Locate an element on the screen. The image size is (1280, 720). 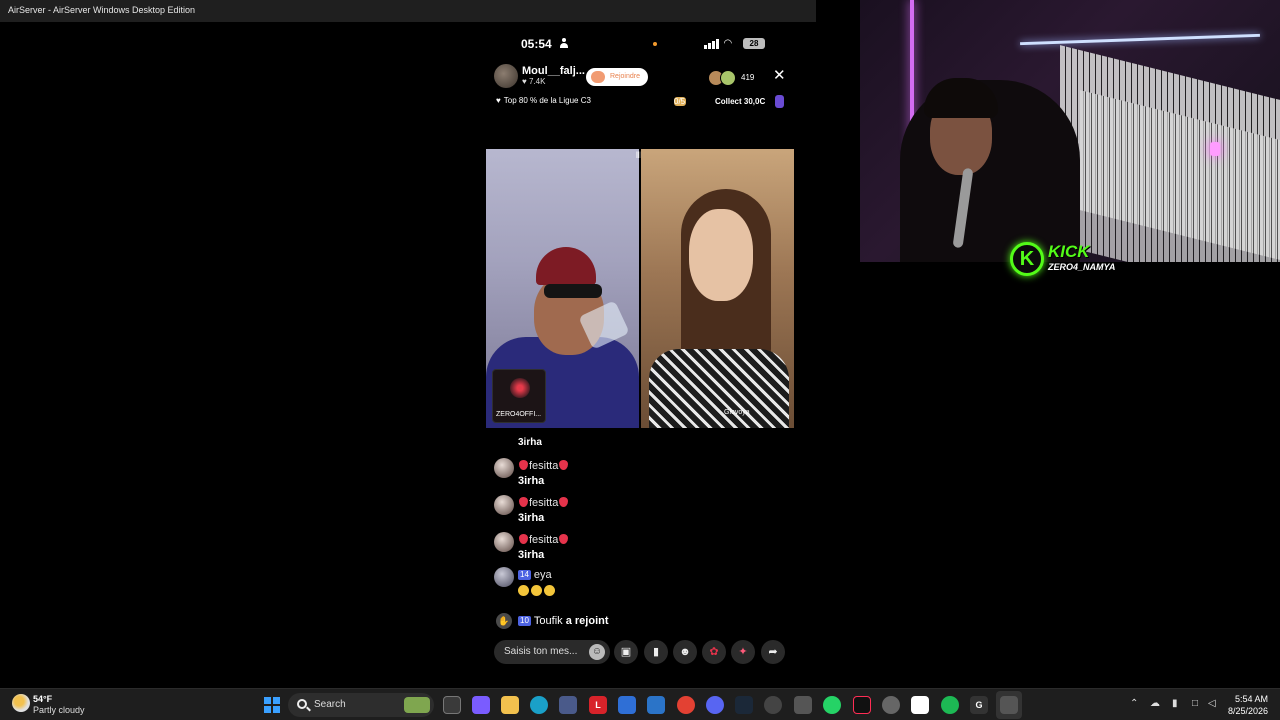
camera-off-icon: ▣ is located at coordinates (626, 652).